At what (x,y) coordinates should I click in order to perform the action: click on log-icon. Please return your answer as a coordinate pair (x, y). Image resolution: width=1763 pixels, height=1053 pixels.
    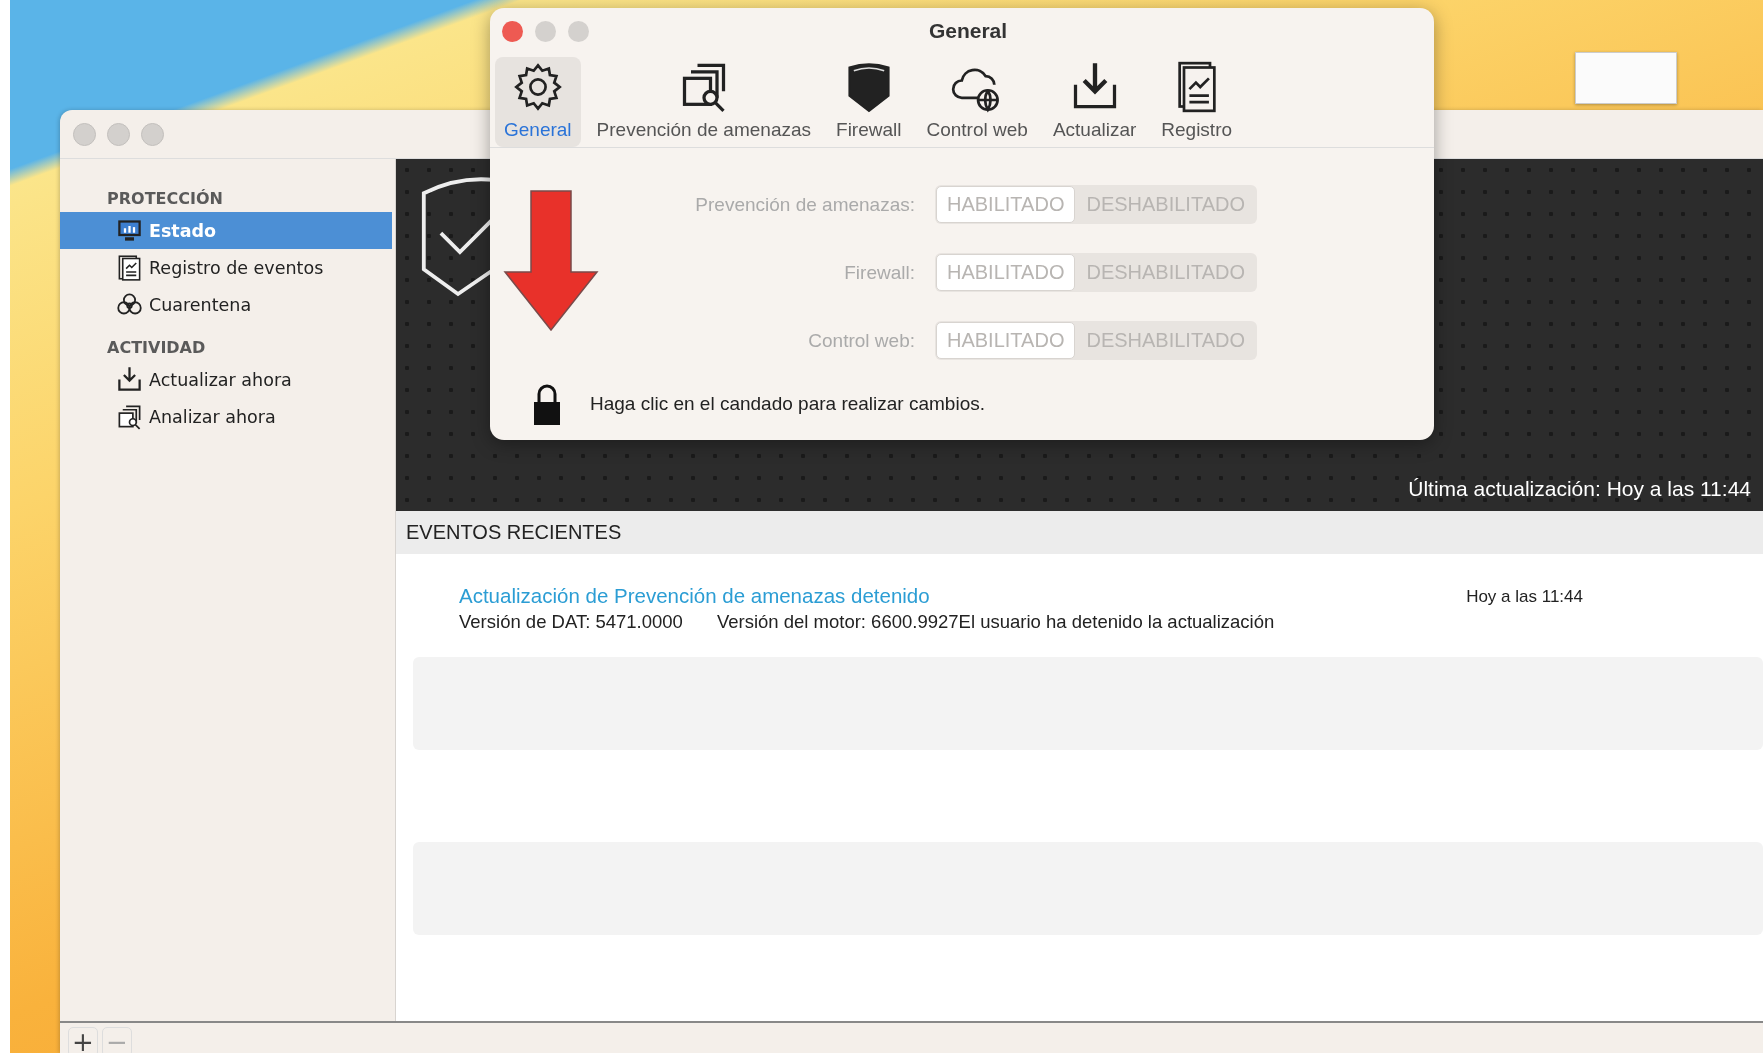
    Looking at the image, I should click on (129, 267).